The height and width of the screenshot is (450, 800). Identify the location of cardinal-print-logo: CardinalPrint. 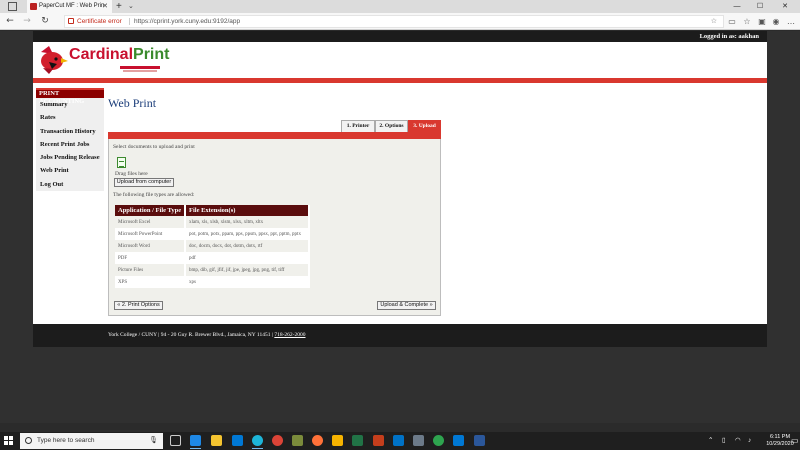
(105, 62).